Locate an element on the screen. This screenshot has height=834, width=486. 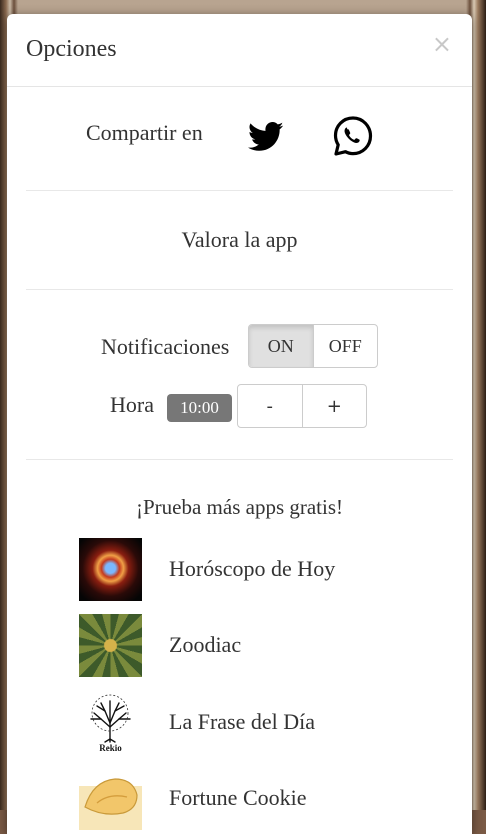
share-section: Compartir en is located at coordinates (239, 139).